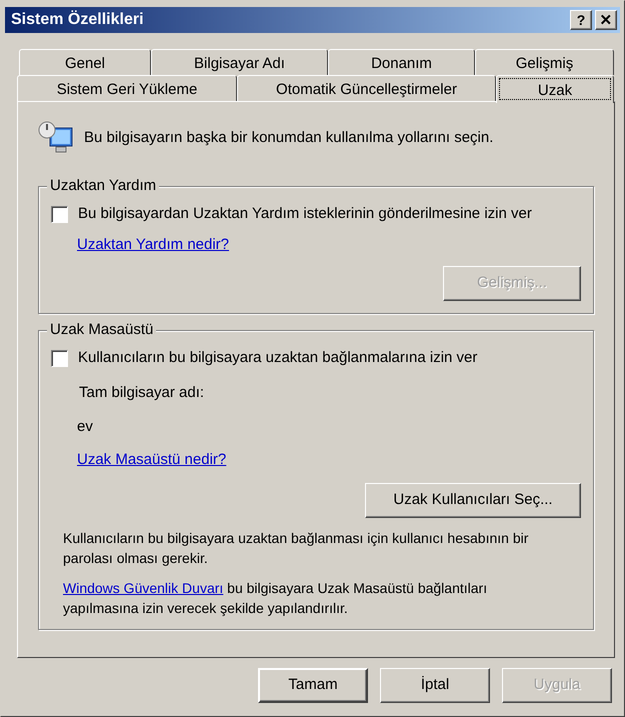  What do you see at coordinates (289, 138) in the screenshot?
I see `intro-text: Bu bilgisayarın başka bir konumdan kullanılma yollarını seçin.` at bounding box center [289, 138].